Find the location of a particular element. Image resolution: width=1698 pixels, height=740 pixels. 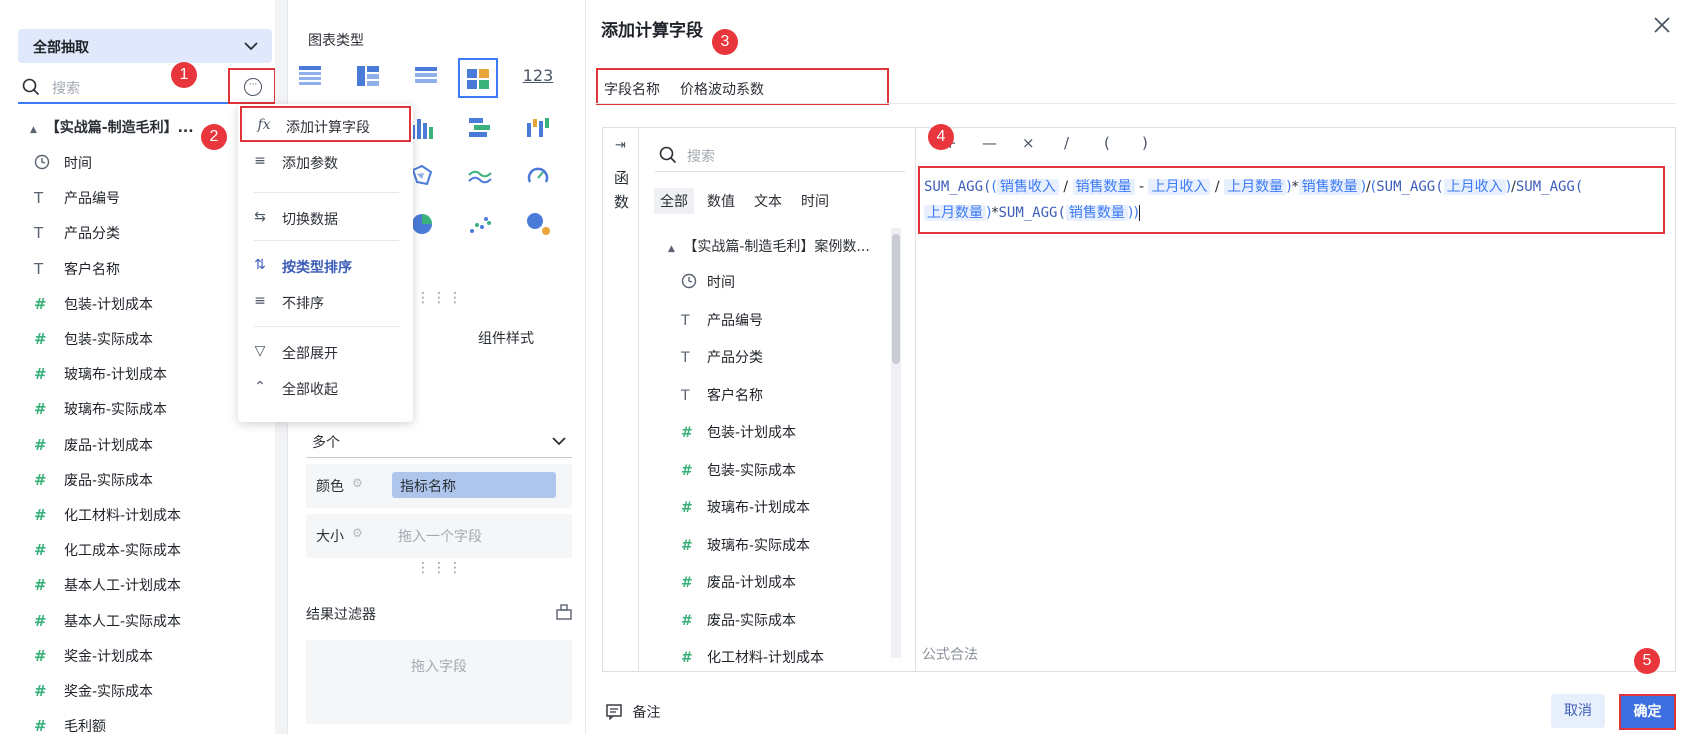

color-slot: 颜色 ⚙ 指标名称 is located at coordinates (439, 486).